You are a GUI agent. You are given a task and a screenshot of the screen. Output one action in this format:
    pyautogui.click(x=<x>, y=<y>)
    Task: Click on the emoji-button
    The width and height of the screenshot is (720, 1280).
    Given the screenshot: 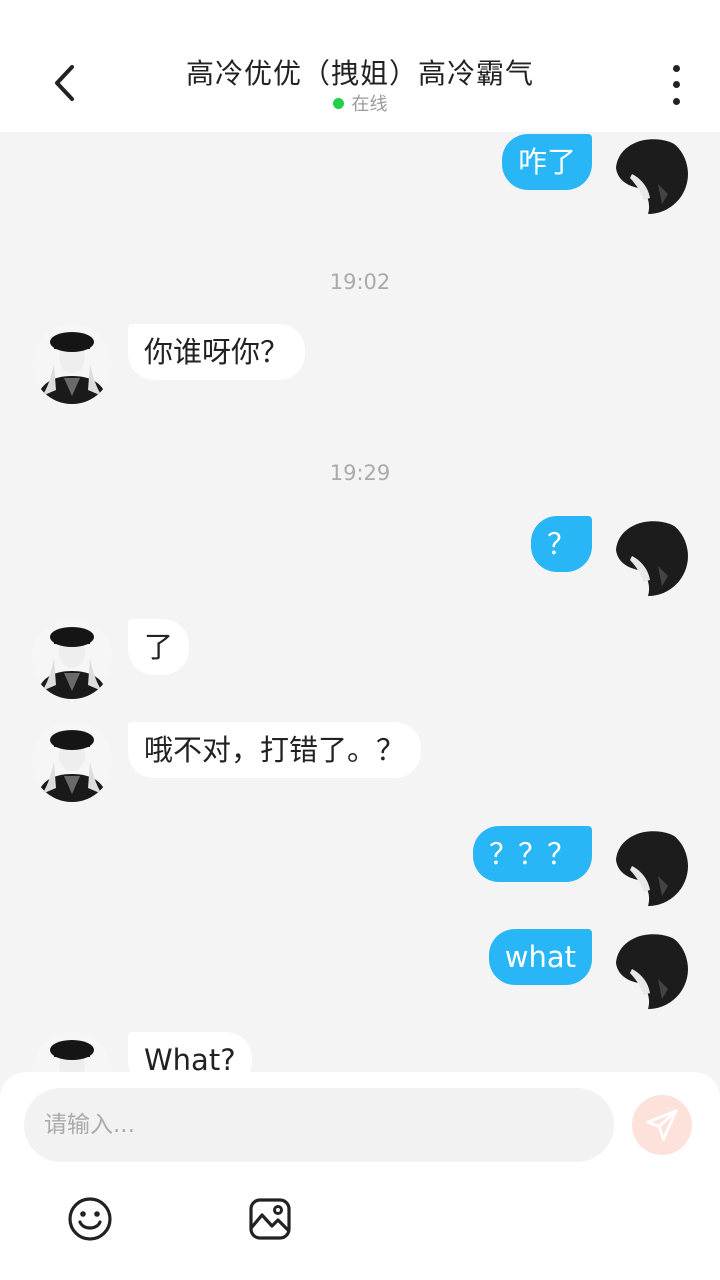 What is the action you would take?
    pyautogui.click(x=90, y=1219)
    